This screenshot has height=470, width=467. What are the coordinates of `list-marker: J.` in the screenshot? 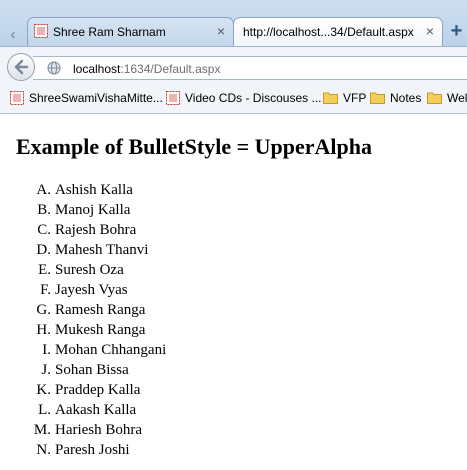 It's located at (46, 370).